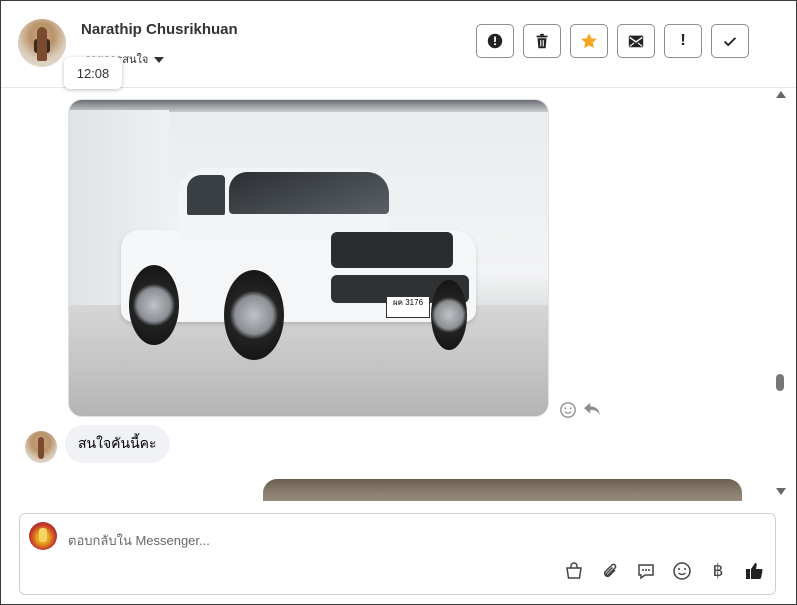 The height and width of the screenshot is (605, 797). I want to click on alert-circle-icon, so click(495, 41).